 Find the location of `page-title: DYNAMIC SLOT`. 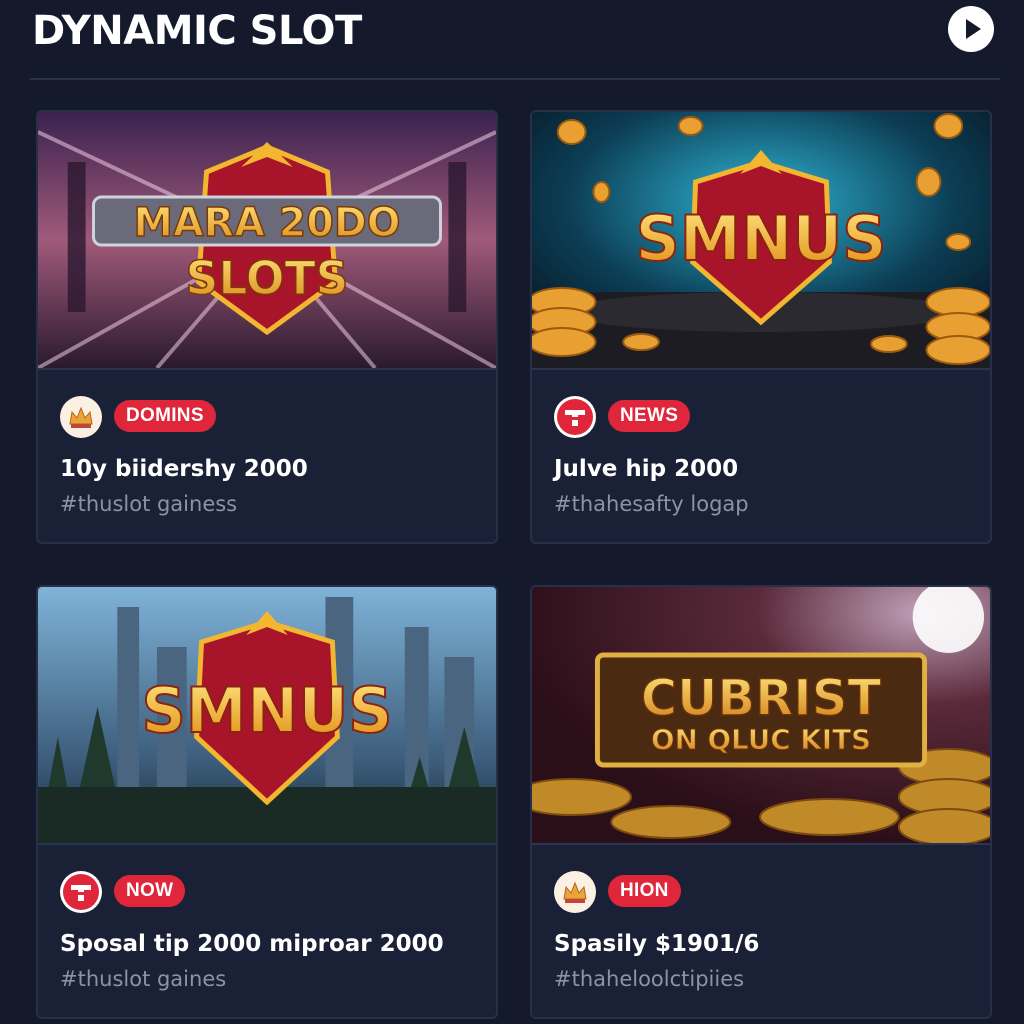

page-title: DYNAMIC SLOT is located at coordinates (197, 31).